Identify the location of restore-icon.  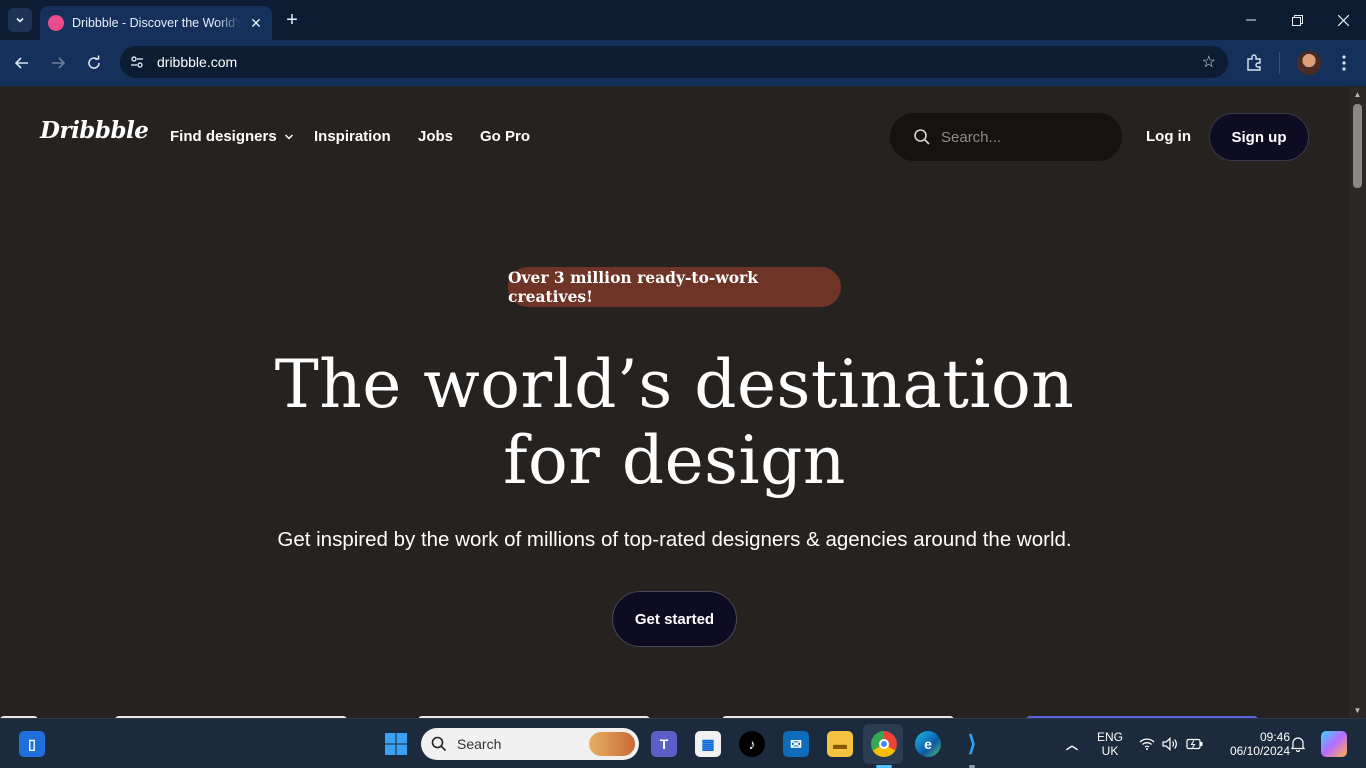
(1297, 20).